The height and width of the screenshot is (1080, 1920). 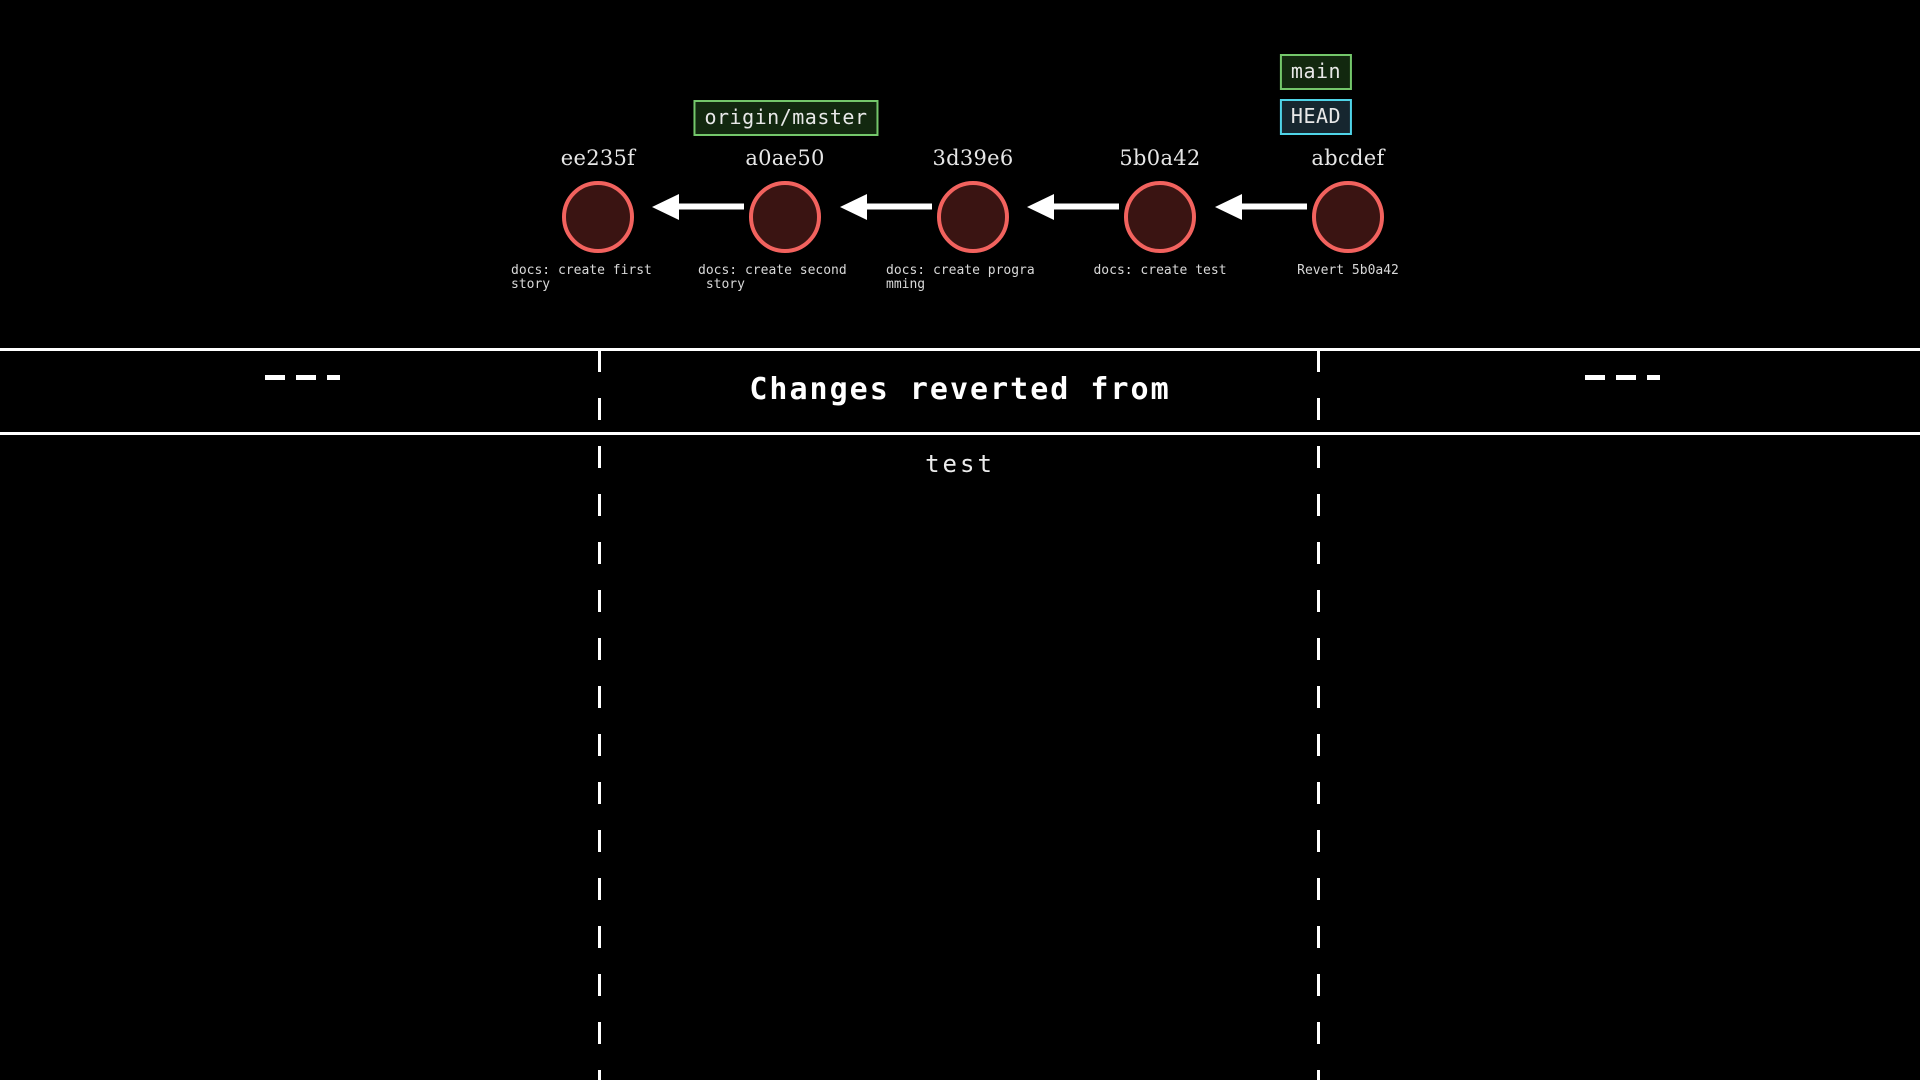 I want to click on band-horizontal-rule-top, so click(x=960, y=349).